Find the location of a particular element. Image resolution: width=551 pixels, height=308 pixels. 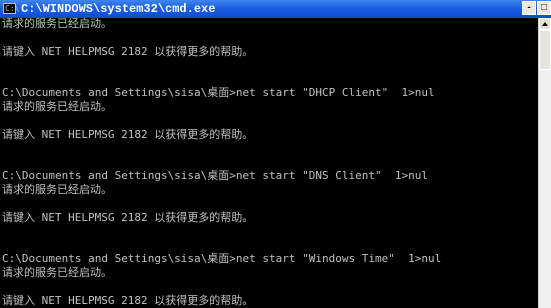

title-bar: C:\ C:\WINDOWS\system32\cmd.exe - □ is located at coordinates (275, 9).